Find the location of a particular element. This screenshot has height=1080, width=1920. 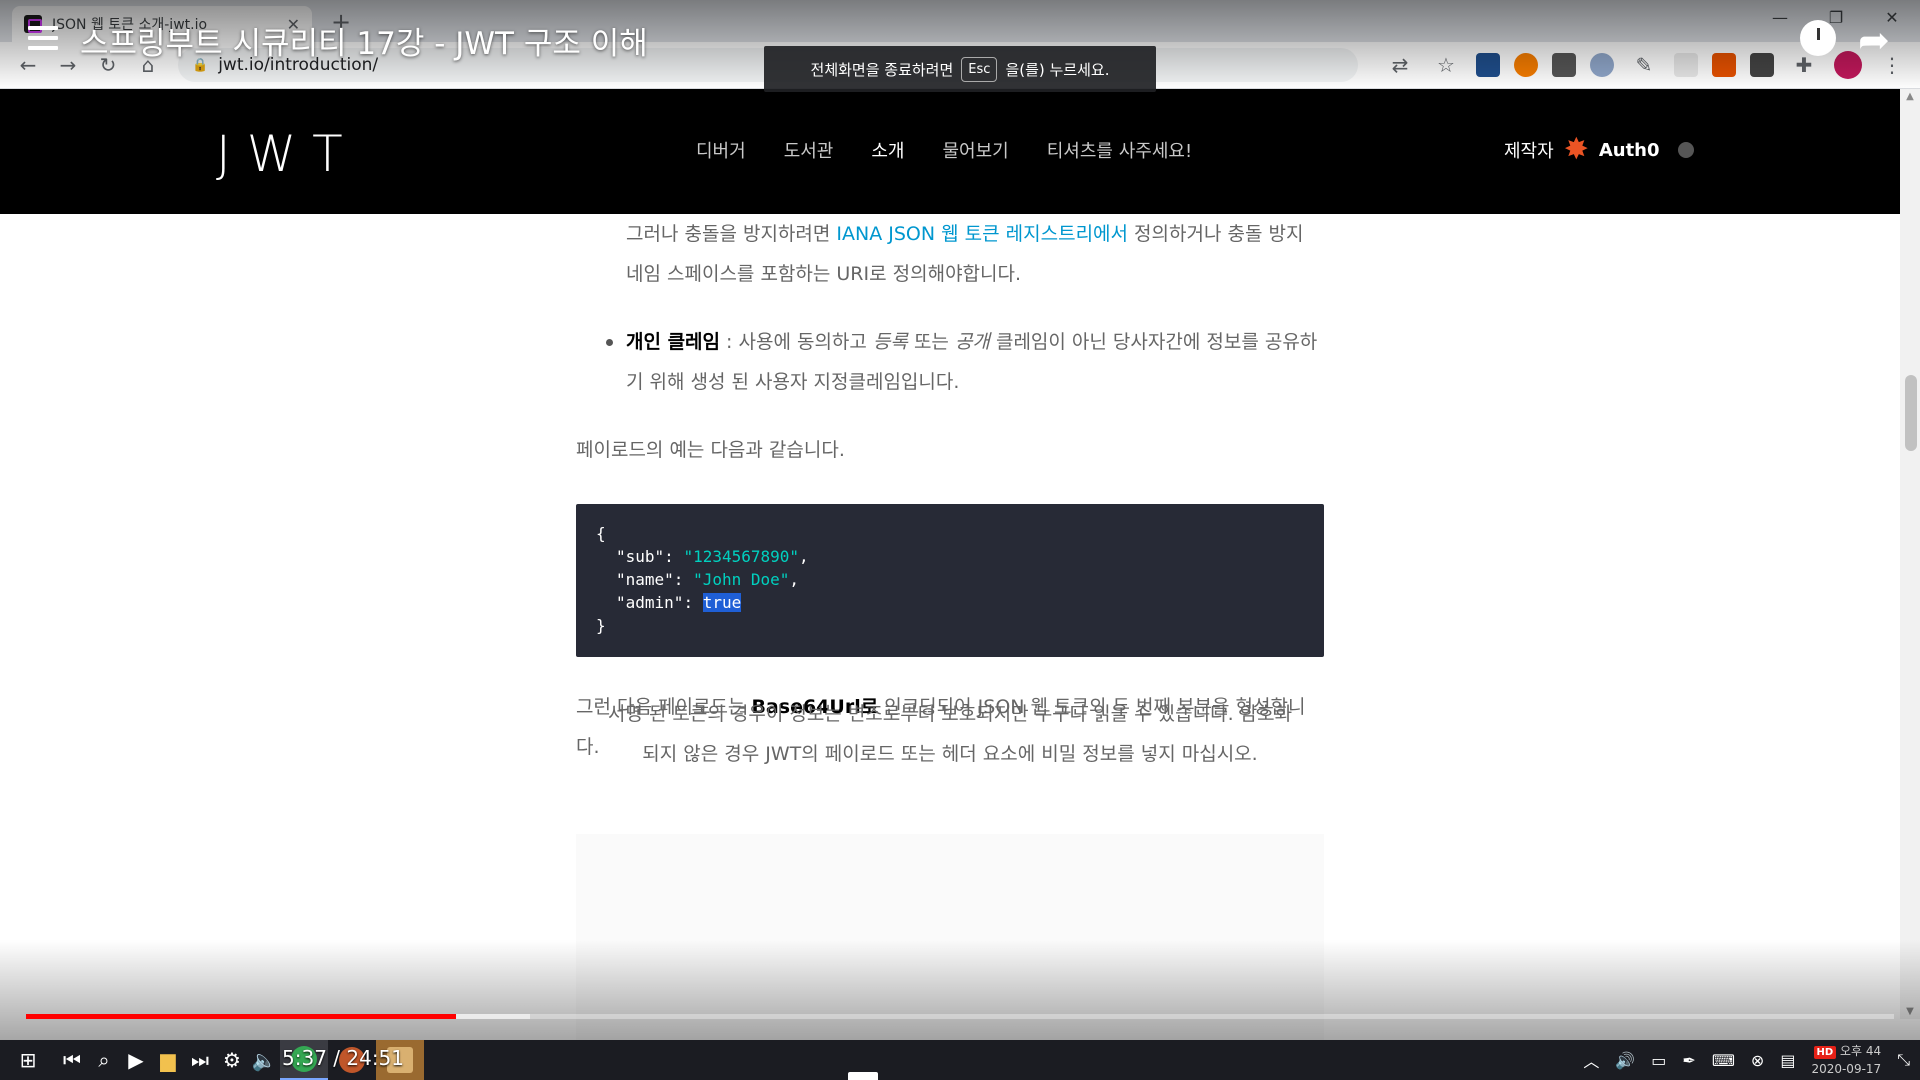

new-tab-button: + is located at coordinates (341, 22).